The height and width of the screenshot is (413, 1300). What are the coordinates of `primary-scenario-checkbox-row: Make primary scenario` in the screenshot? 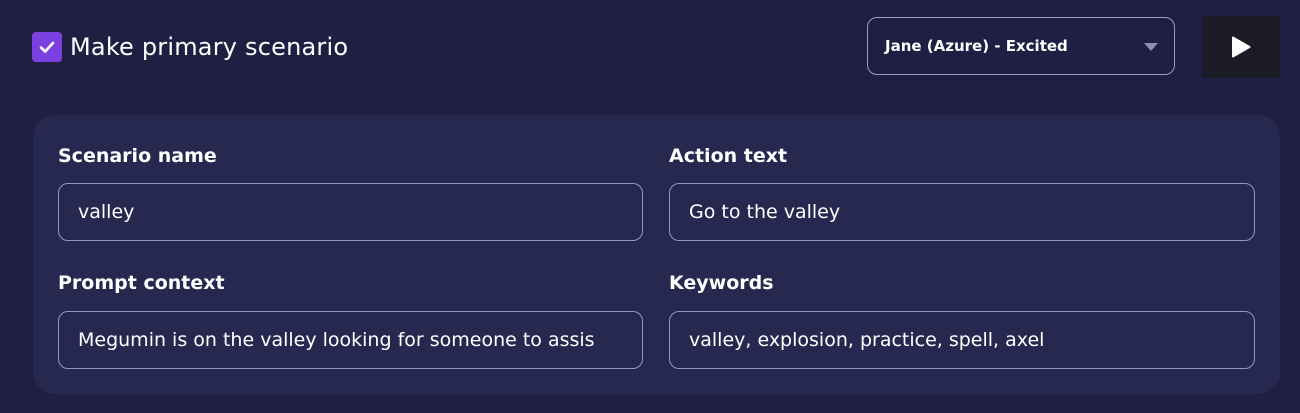 It's located at (190, 47).